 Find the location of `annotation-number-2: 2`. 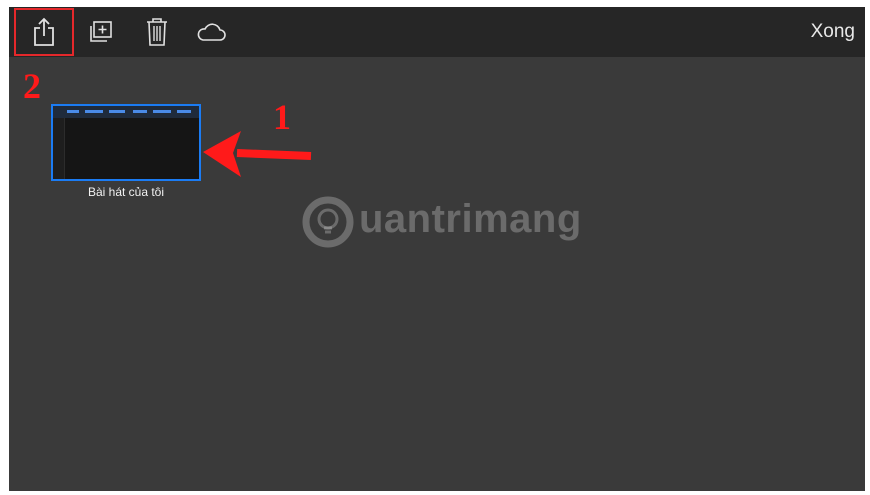

annotation-number-2: 2 is located at coordinates (32, 86).